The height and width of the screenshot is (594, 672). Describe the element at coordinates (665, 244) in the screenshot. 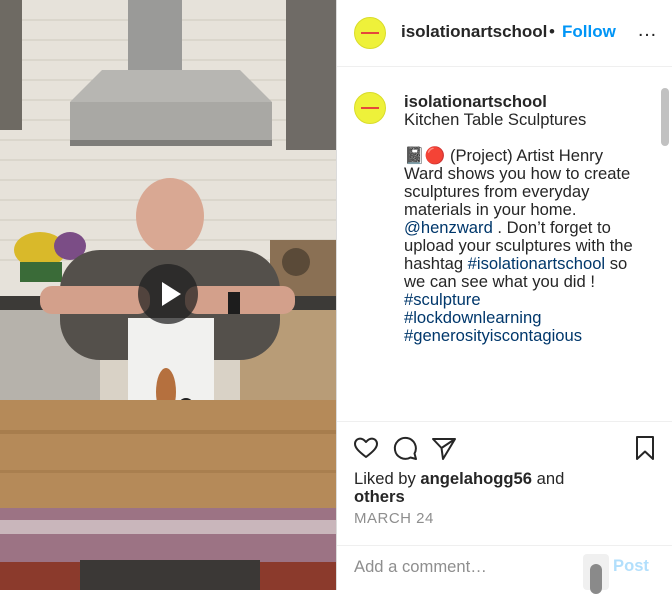

I see `comments-scrollbar` at that location.